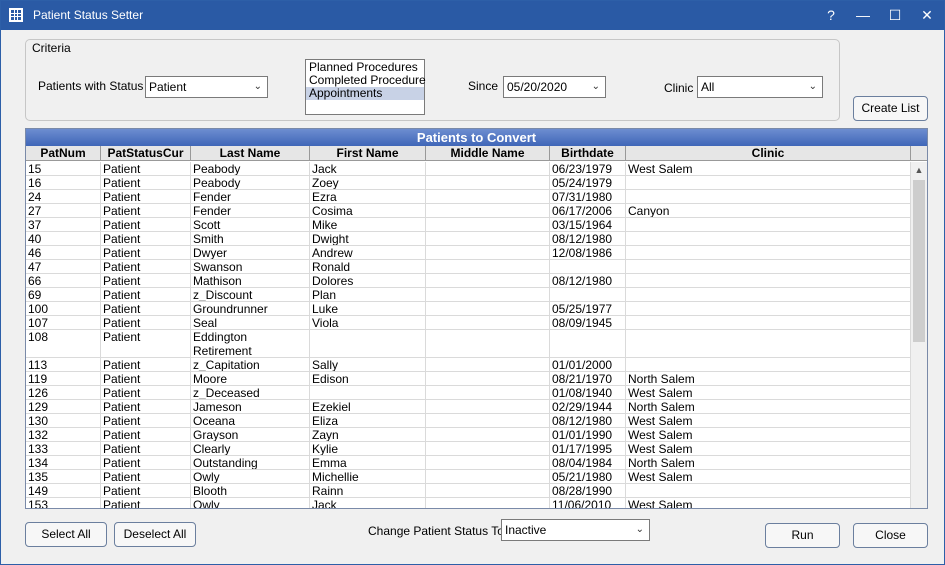 The width and height of the screenshot is (945, 565). I want to click on table-cell-patnum: 134, so click(63, 462).